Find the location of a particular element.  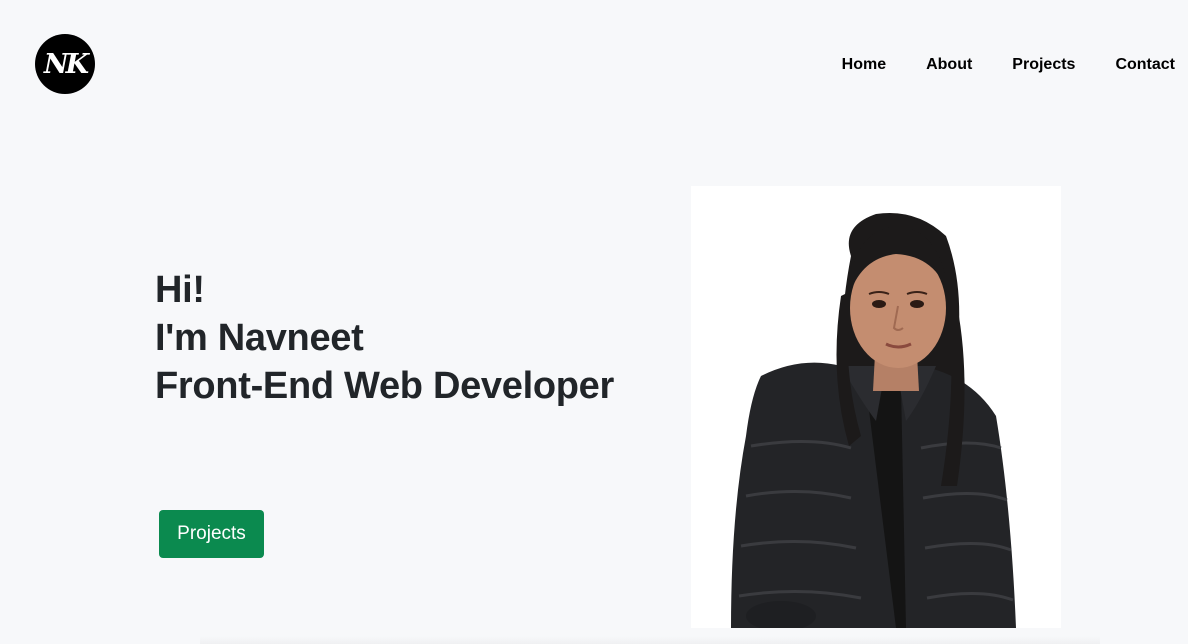

nav-link-about: About is located at coordinates (949, 65).